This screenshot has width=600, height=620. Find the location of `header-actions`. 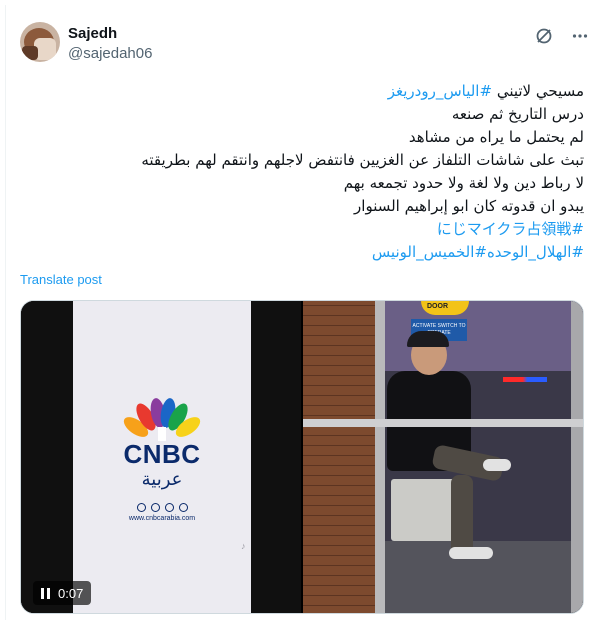

header-actions is located at coordinates (562, 36).